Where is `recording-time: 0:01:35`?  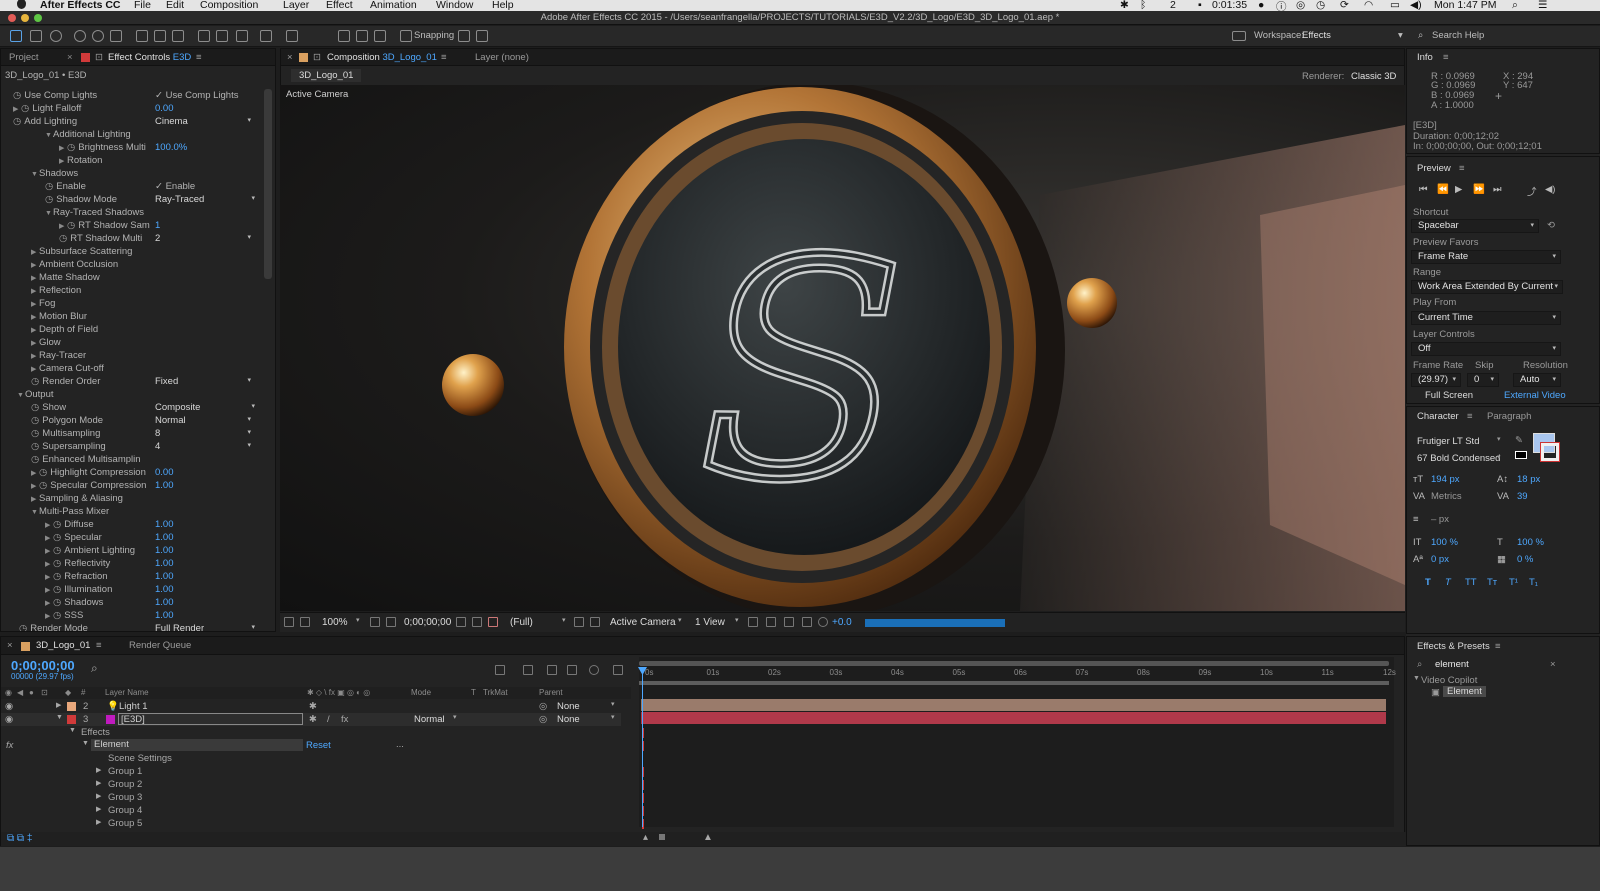
recording-time: 0:01:35 is located at coordinates (1229, 5).